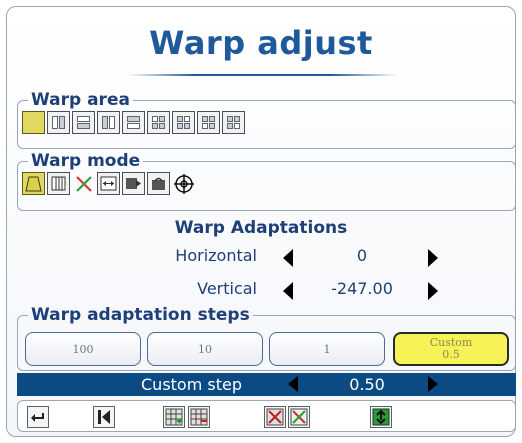 This screenshot has height=443, width=522. I want to click on warp-mode-crosshair-button, so click(183, 183).